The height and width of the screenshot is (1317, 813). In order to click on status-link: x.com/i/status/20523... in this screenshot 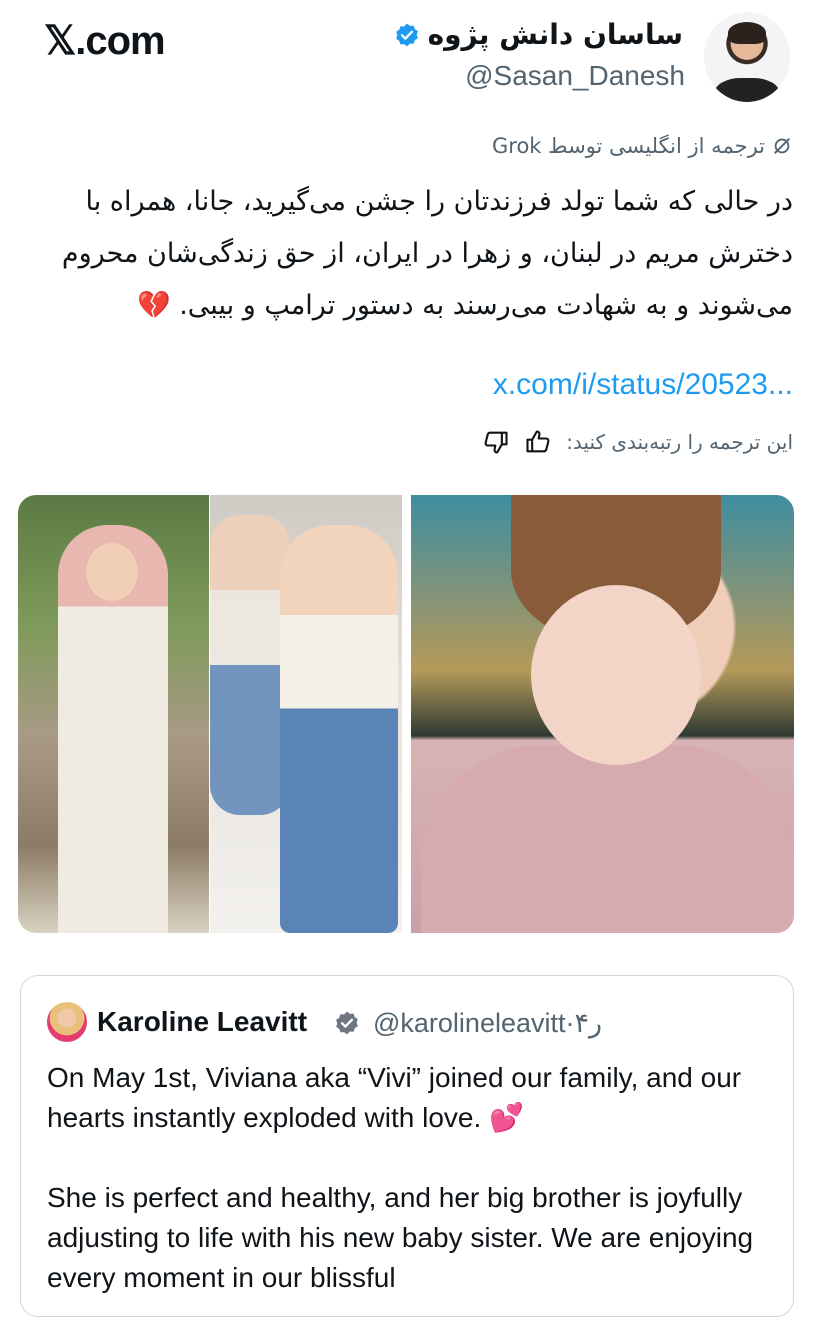, I will do `click(643, 385)`.